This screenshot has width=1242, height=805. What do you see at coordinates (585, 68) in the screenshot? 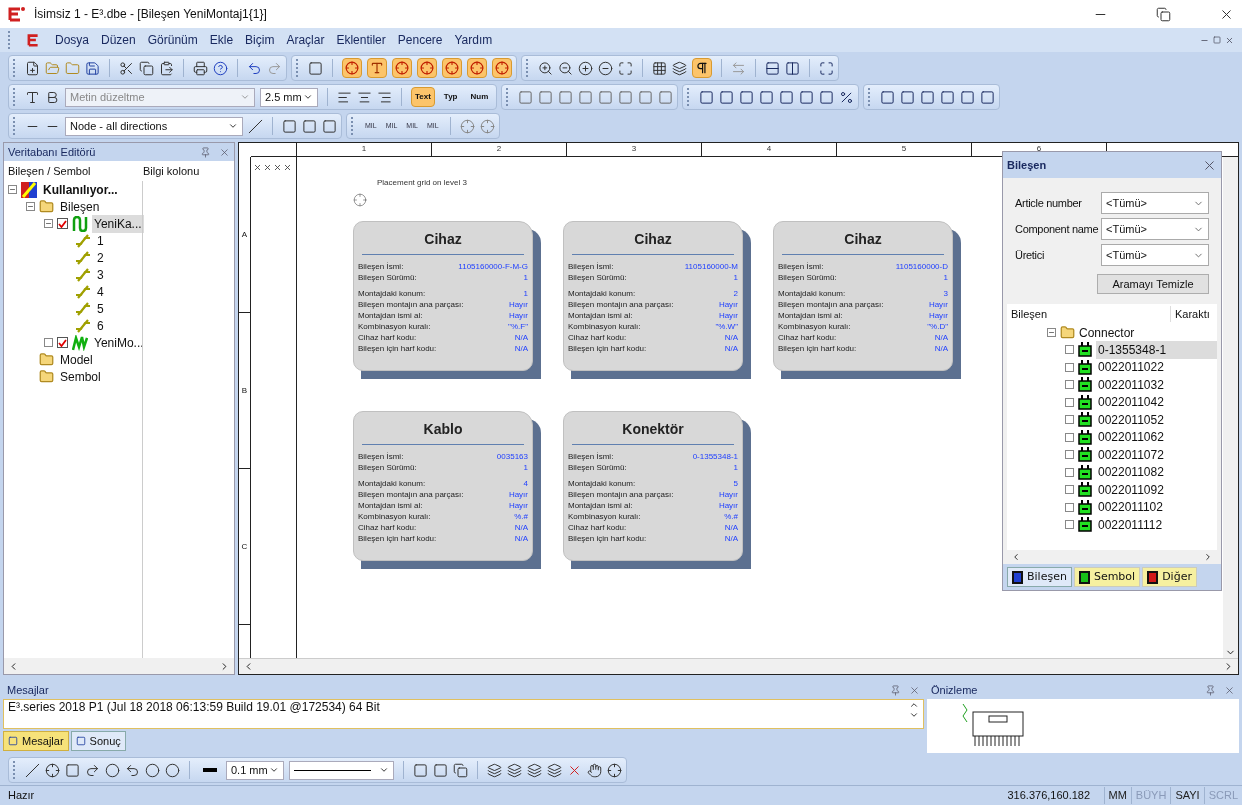
I see `zoom-plus-icon` at bounding box center [585, 68].